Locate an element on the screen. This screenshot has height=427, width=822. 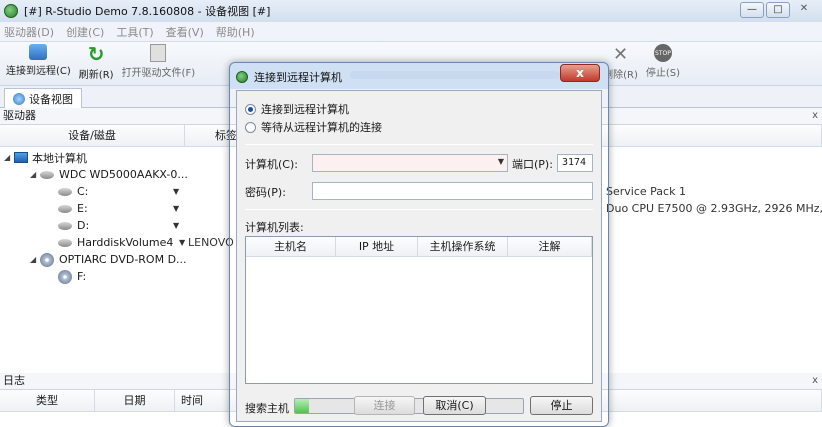
column-comment: 注解 is located at coordinates (550, 247).